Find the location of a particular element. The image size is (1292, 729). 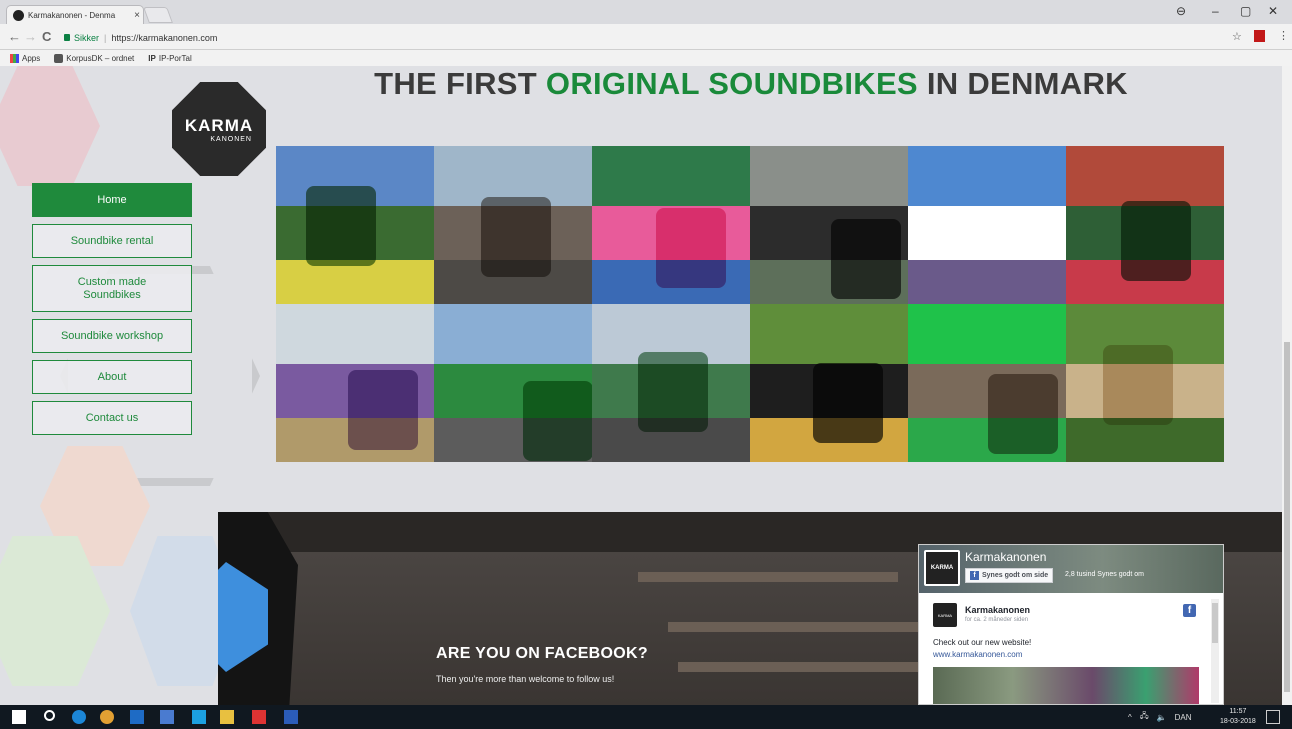

nav-soundbike-rental: Soundbike rental is located at coordinates (112, 241).